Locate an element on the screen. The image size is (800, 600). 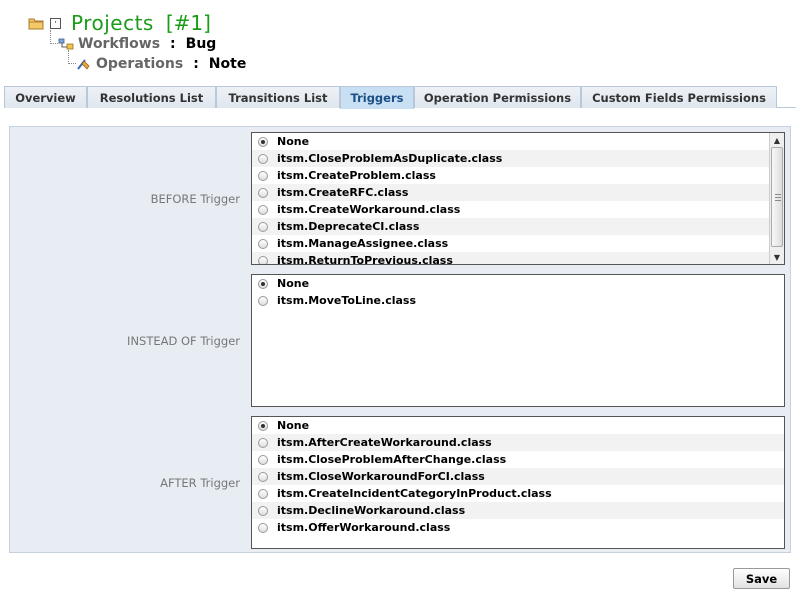
after-trigger-label: AFTER Trigger is located at coordinates (200, 483).